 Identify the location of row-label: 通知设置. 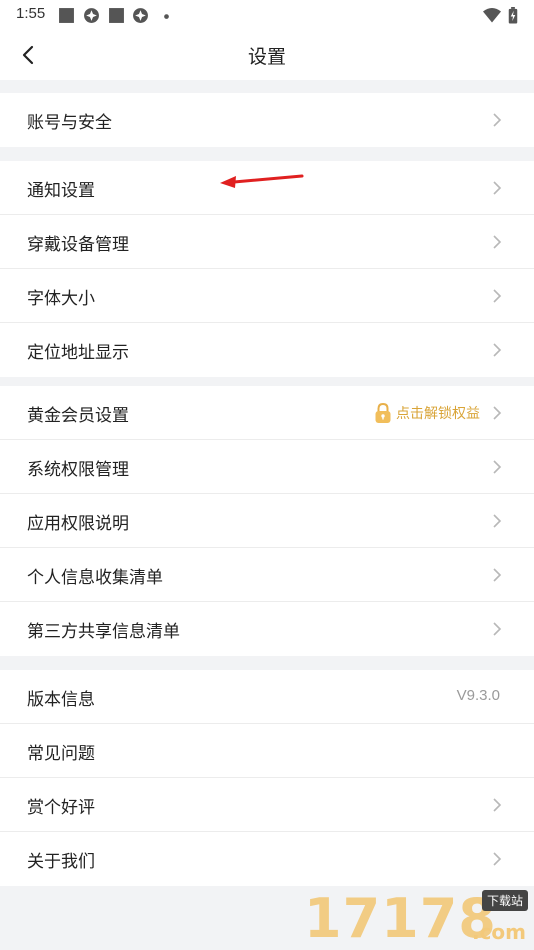
(61, 191).